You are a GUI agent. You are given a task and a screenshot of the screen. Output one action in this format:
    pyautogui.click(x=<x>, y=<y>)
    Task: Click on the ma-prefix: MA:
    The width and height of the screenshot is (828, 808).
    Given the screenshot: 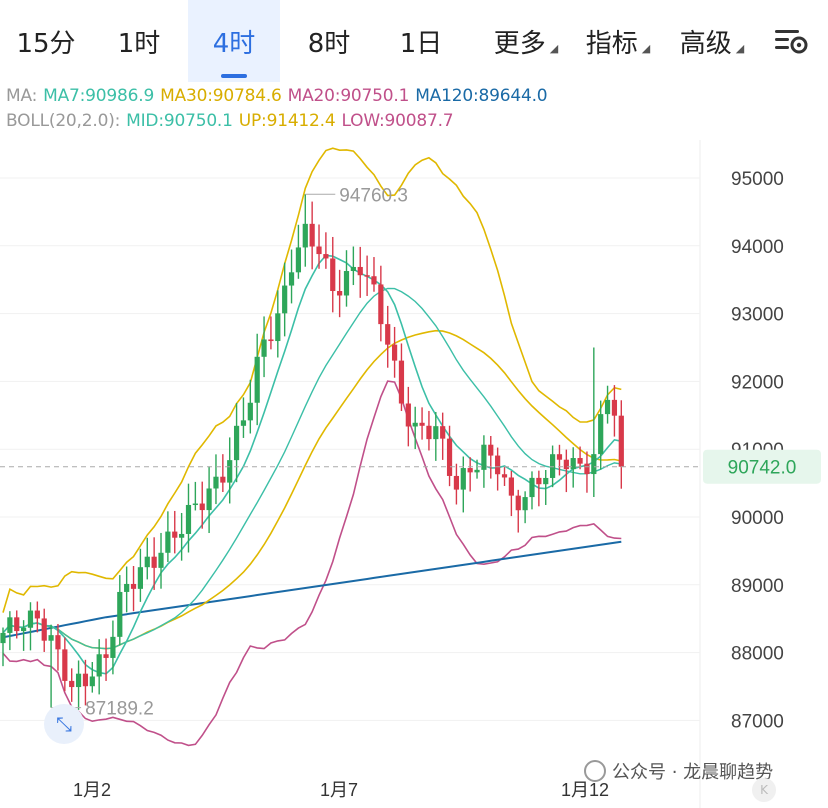 What is the action you would take?
    pyautogui.click(x=22, y=96)
    